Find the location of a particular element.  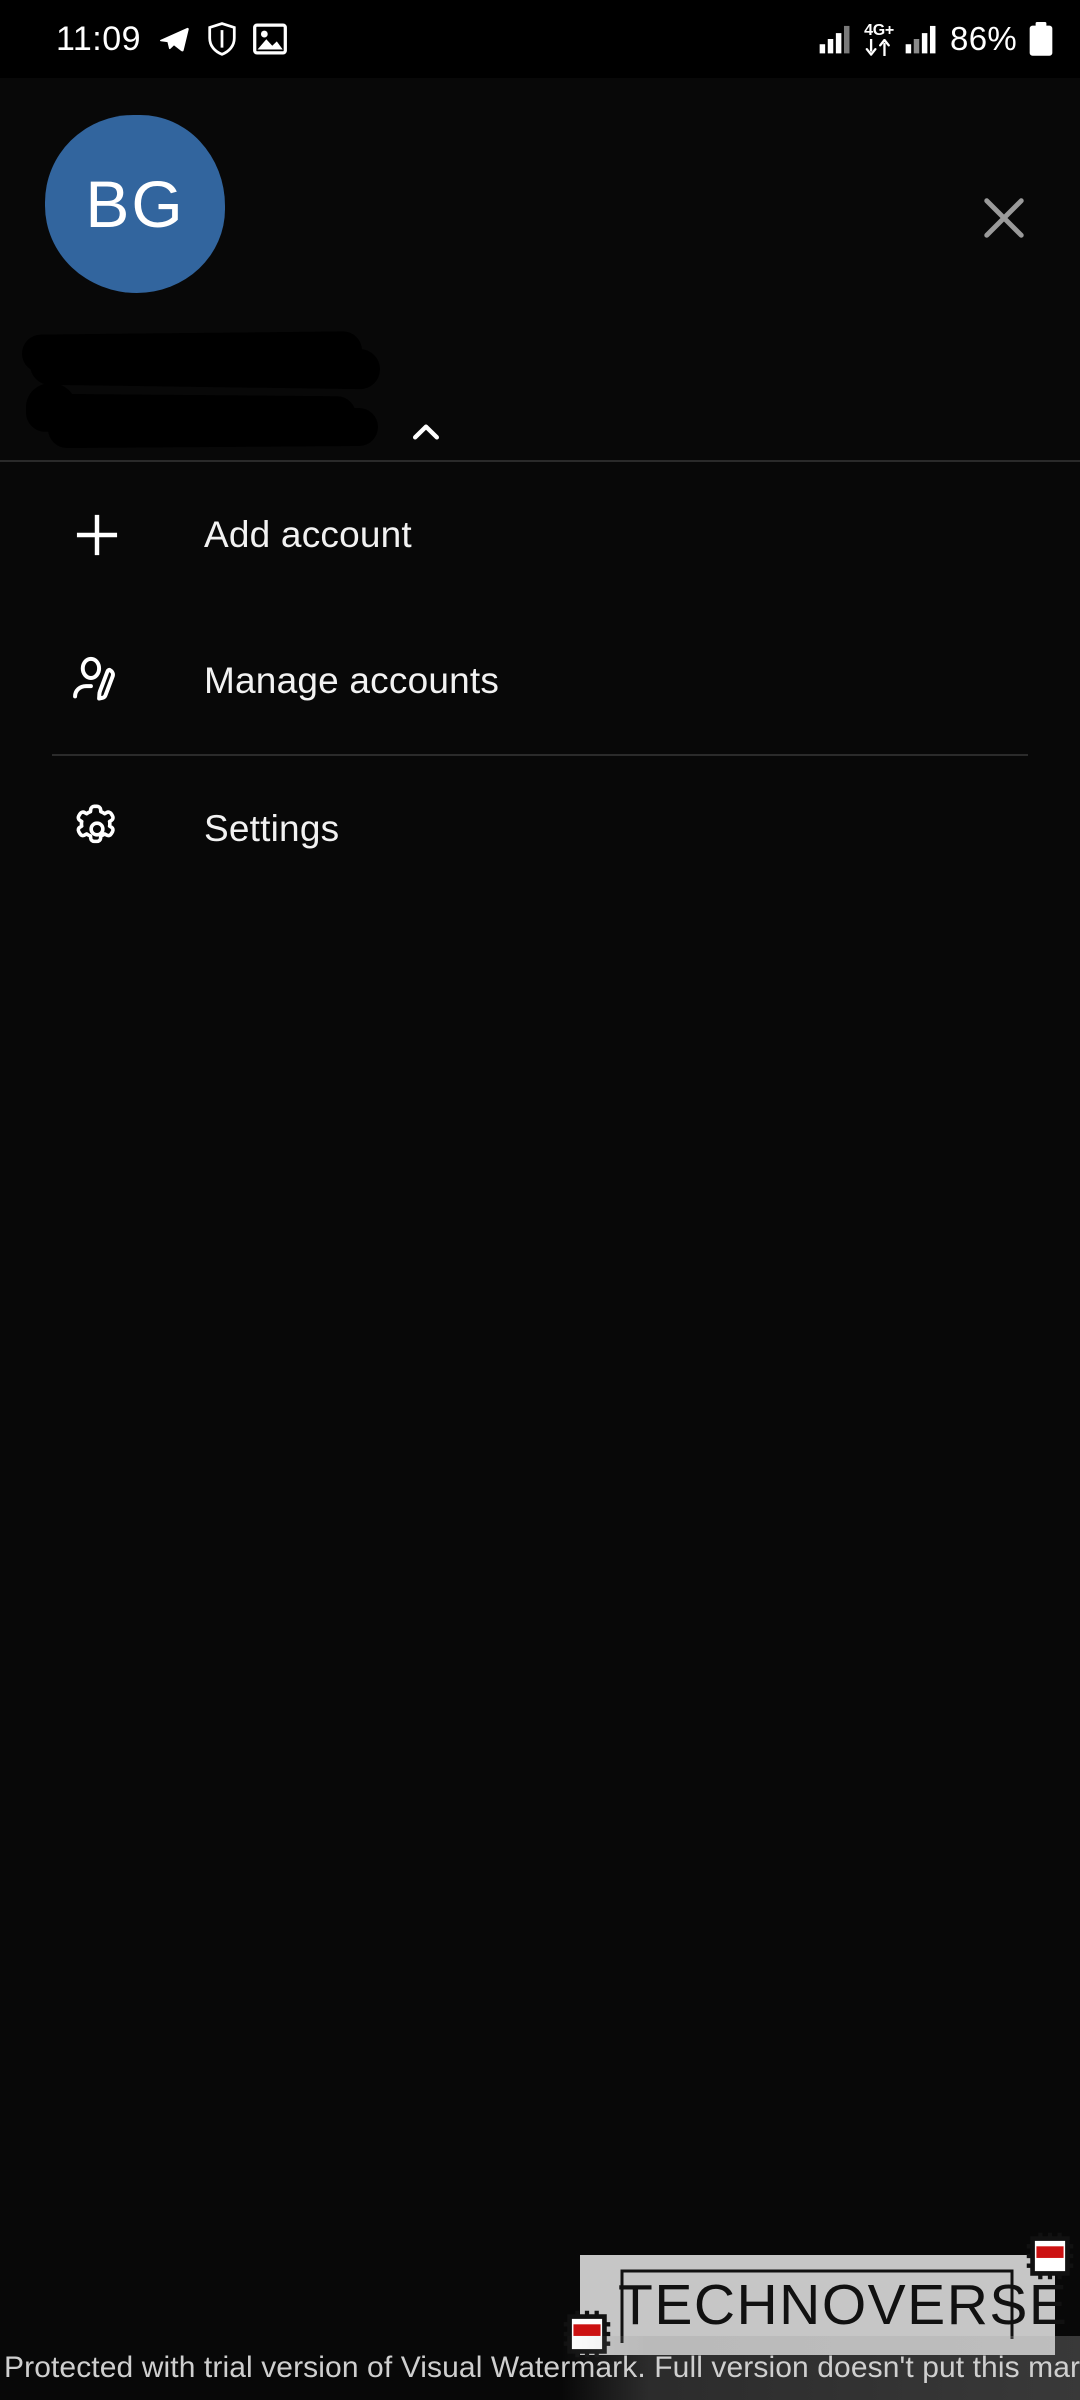

expand-accounts-button is located at coordinates (426, 432).